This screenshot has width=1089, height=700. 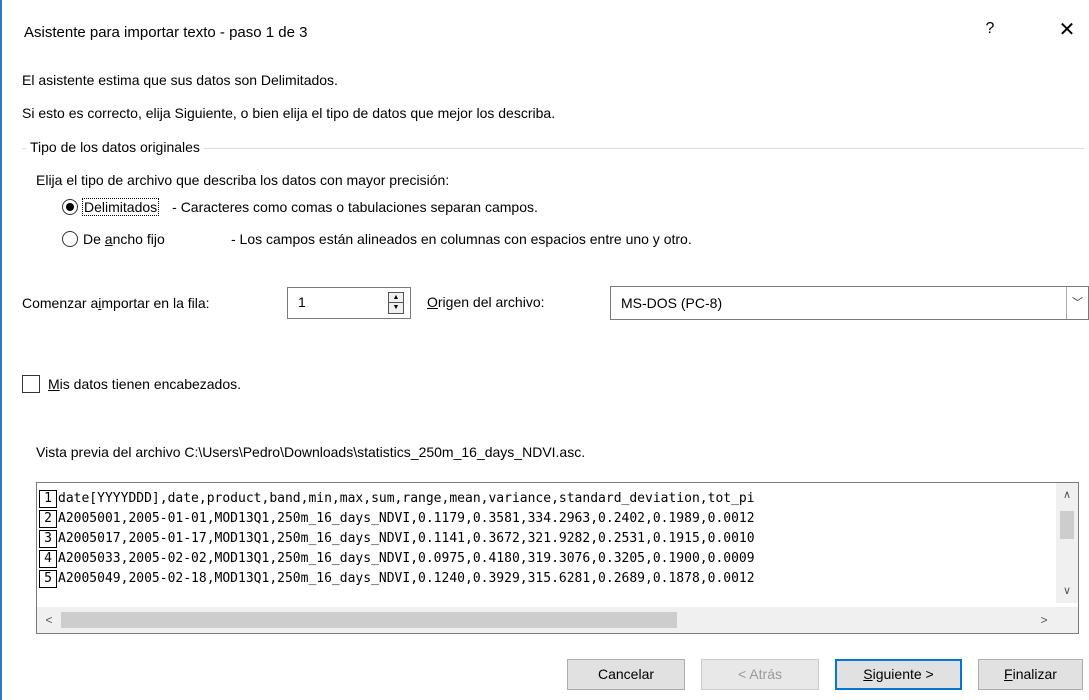 I want to click on preview-line-number: 2, so click(x=48, y=519).